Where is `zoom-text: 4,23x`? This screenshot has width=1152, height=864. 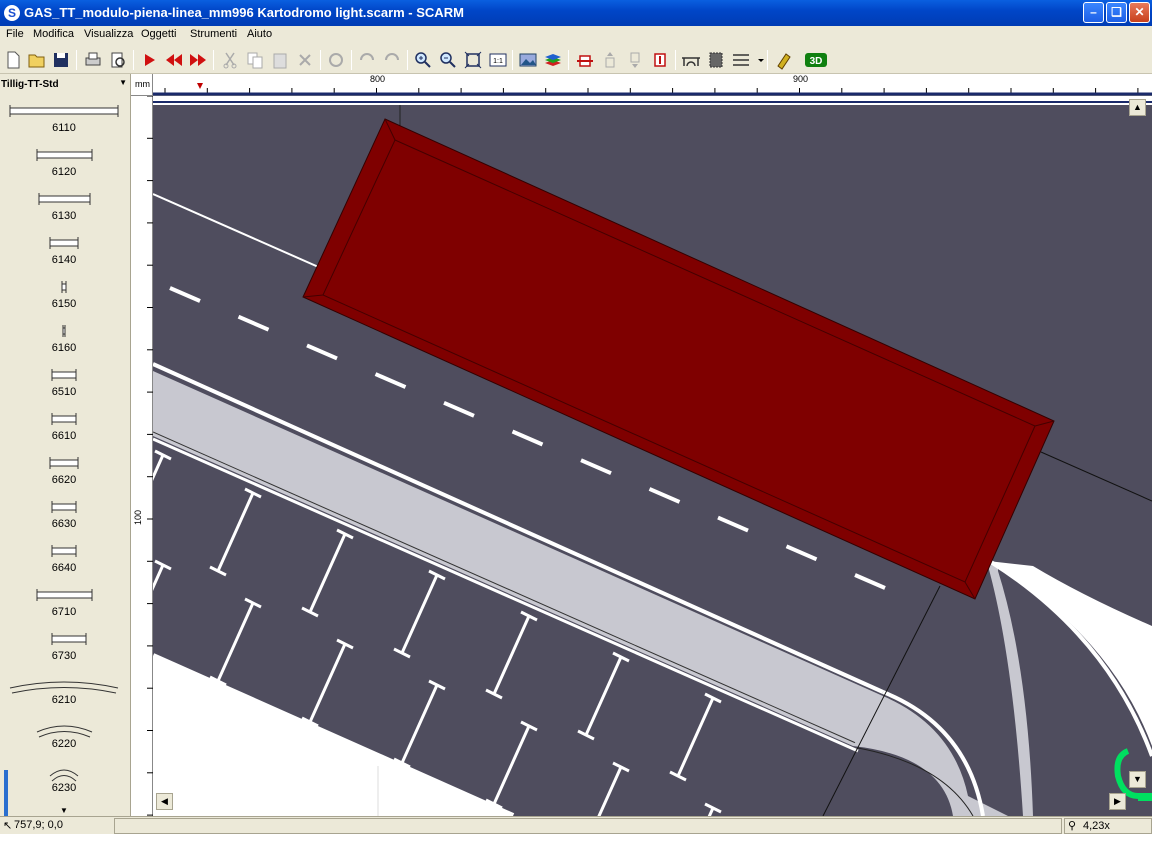
zoom-text: 4,23x is located at coordinates (1096, 826).